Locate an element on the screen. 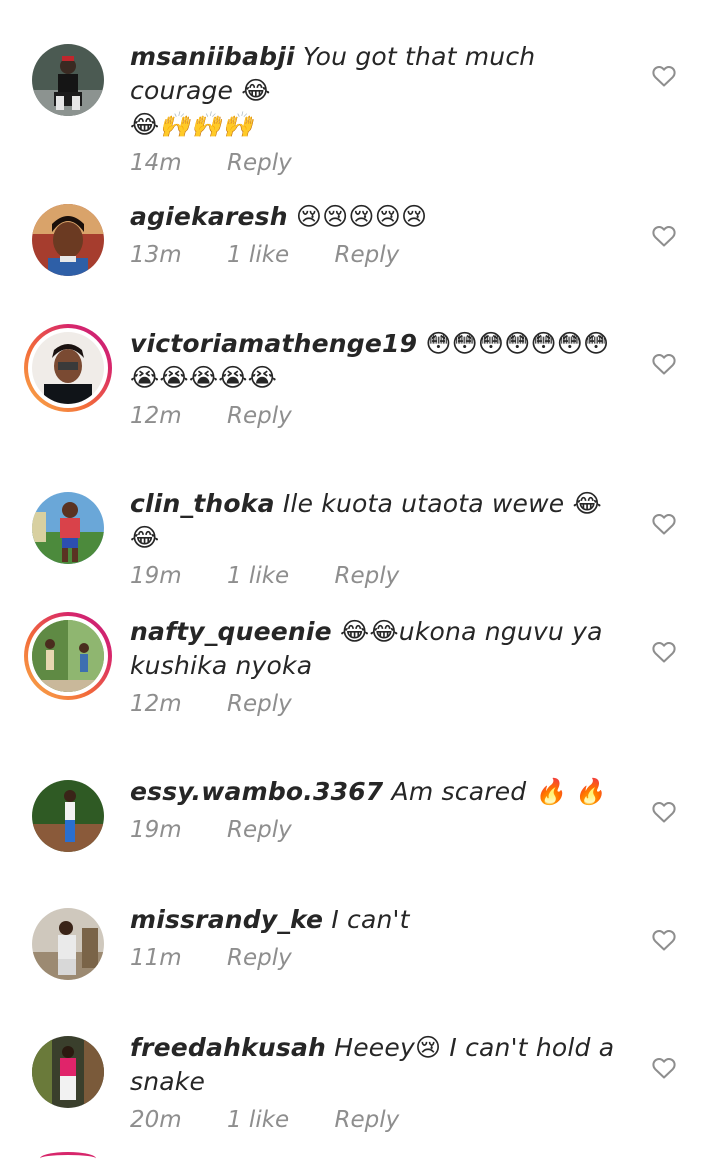 The height and width of the screenshot is (1165, 720). comment-body: essy.wambo.3367 Am scared 🔥 🔥 19m Reply is located at coordinates (380, 810).